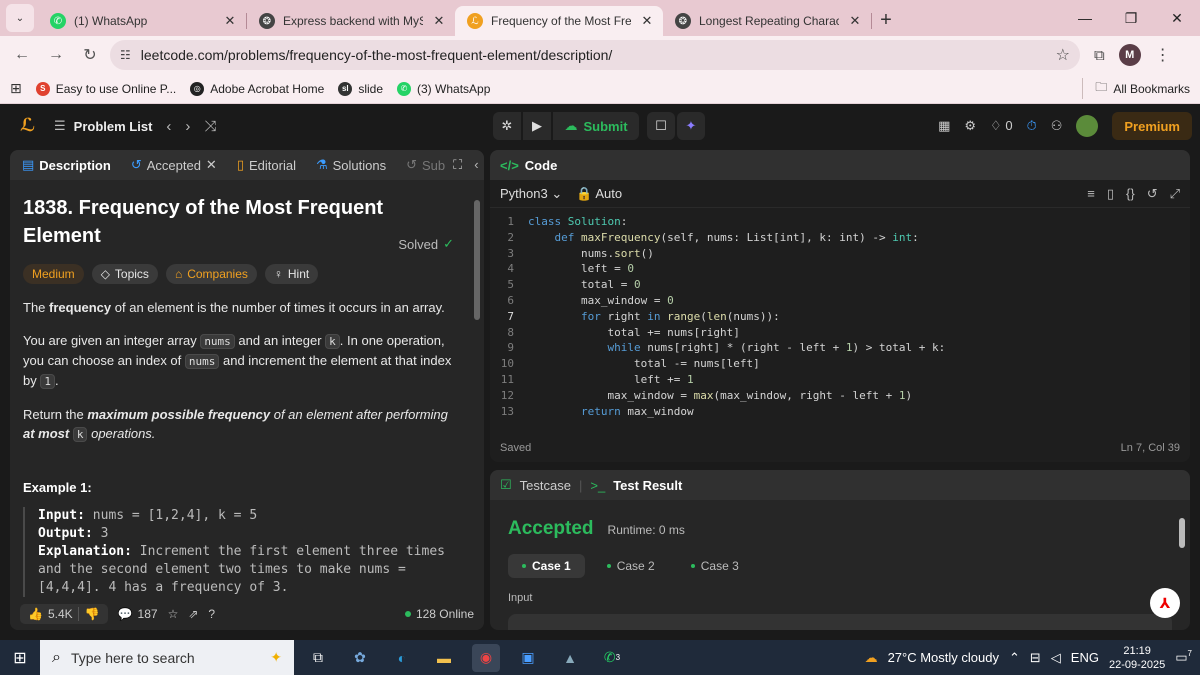 The image size is (1200, 675). I want to click on autocomplete-mode: 🔒 Auto, so click(599, 194).